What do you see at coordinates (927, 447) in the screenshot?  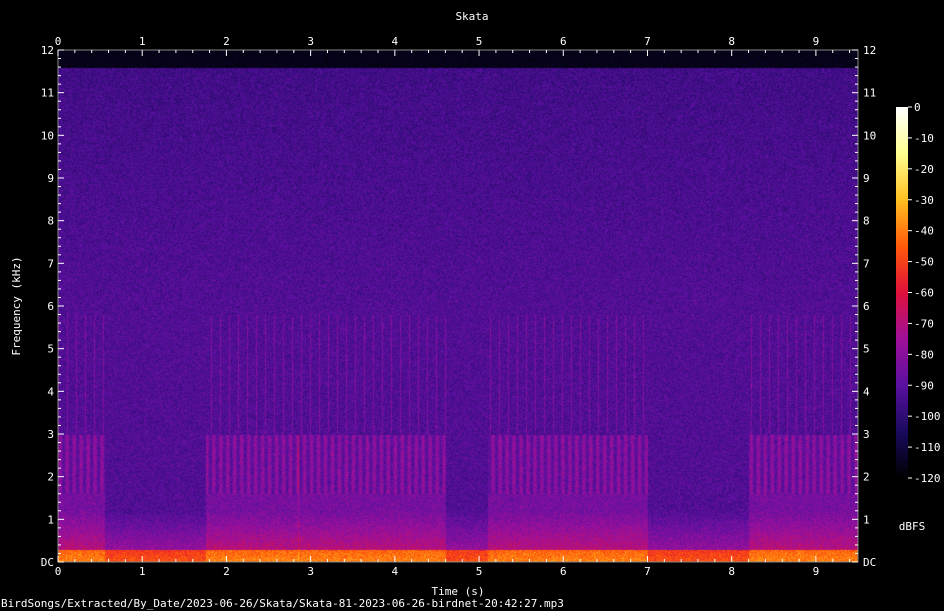 I see `colorbar-tick-label: -110` at bounding box center [927, 447].